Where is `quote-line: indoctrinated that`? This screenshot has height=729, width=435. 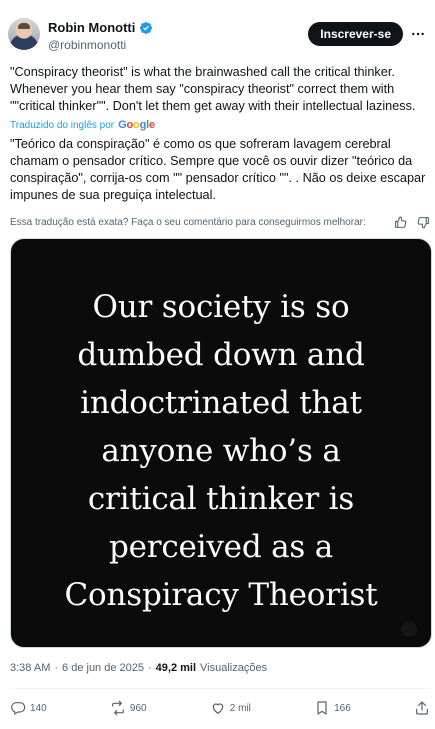 quote-line: indoctrinated that is located at coordinates (221, 403).